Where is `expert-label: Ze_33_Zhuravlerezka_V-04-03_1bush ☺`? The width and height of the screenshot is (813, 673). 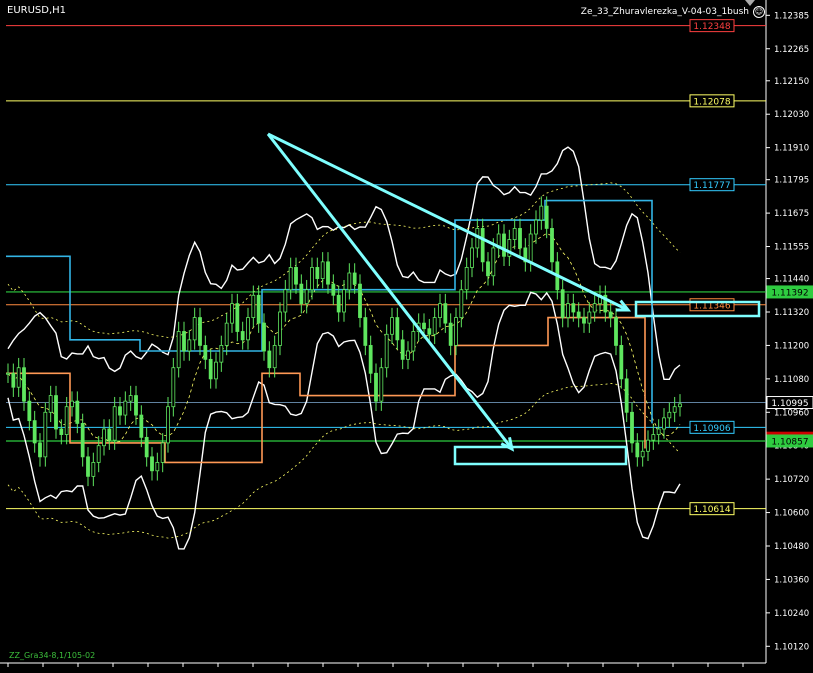
expert-label: Ze_33_Zhuravlerezka_V-04-03_1bush ☺ is located at coordinates (673, 12).